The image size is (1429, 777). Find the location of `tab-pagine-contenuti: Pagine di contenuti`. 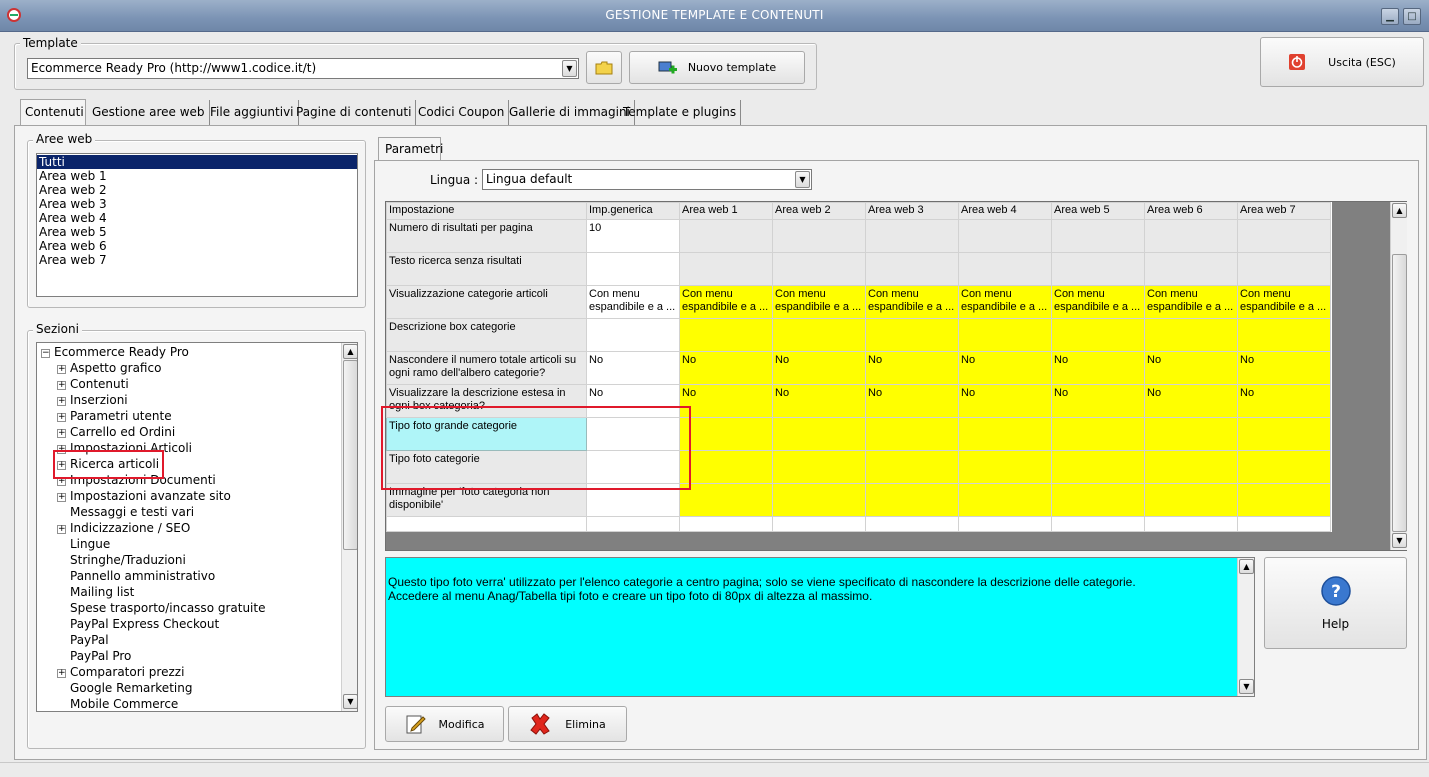

tab-pagine-contenuti: Pagine di contenuti is located at coordinates (354, 112).